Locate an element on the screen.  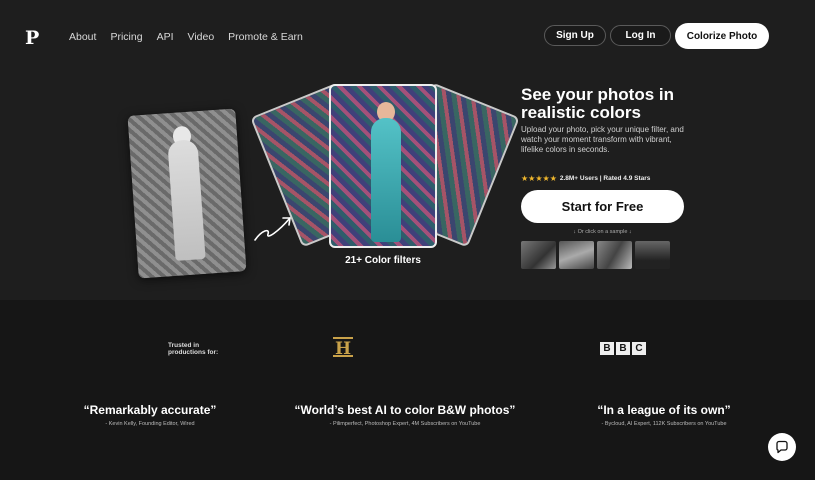
nav-link-api: API is located at coordinates (165, 37).